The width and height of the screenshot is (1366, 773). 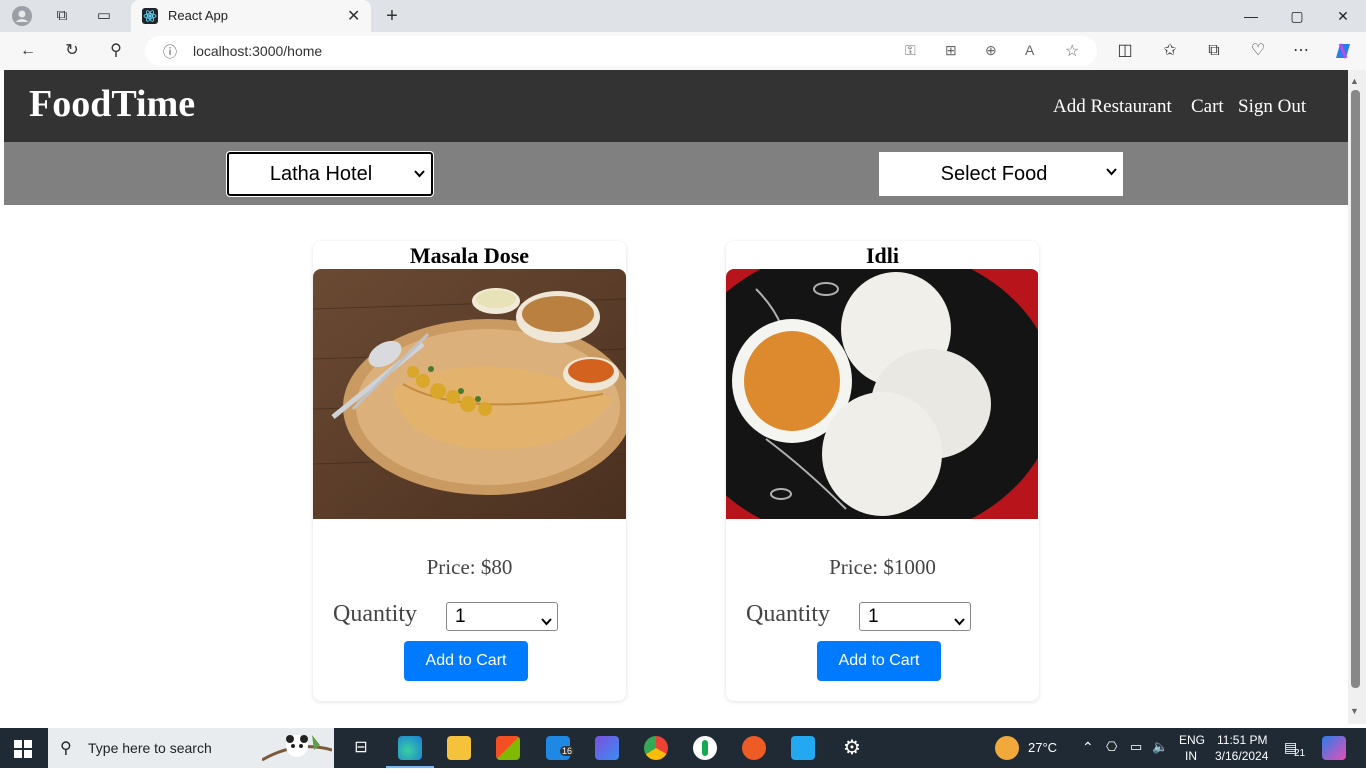 What do you see at coordinates (198, 15) in the screenshot?
I see `tab-title: React App` at bounding box center [198, 15].